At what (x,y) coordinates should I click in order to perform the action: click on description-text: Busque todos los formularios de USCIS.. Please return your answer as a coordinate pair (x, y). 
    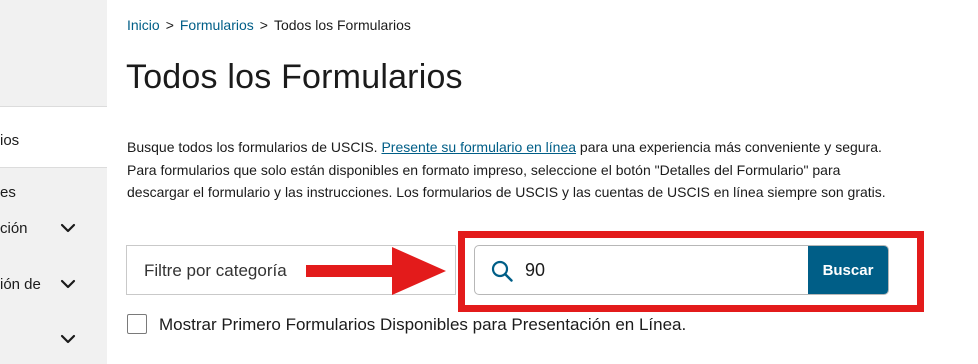
    Looking at the image, I should click on (254, 147).